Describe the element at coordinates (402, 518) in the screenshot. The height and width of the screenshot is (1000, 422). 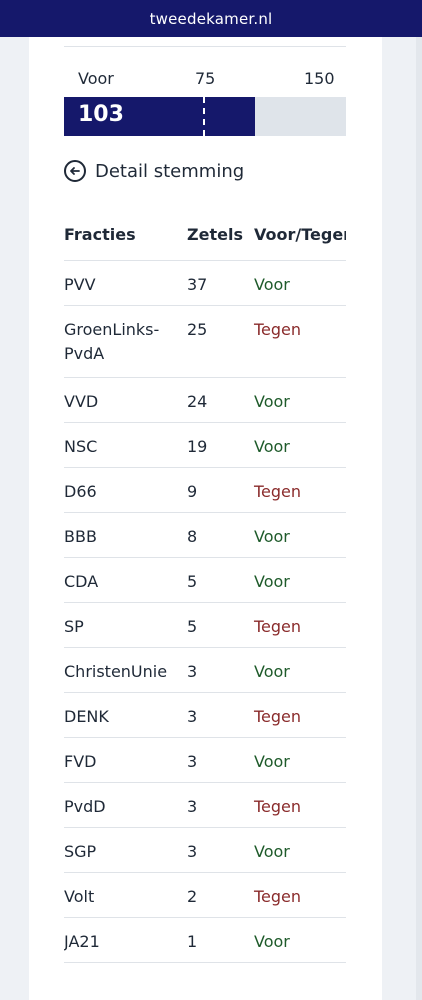
I see `right-background` at that location.